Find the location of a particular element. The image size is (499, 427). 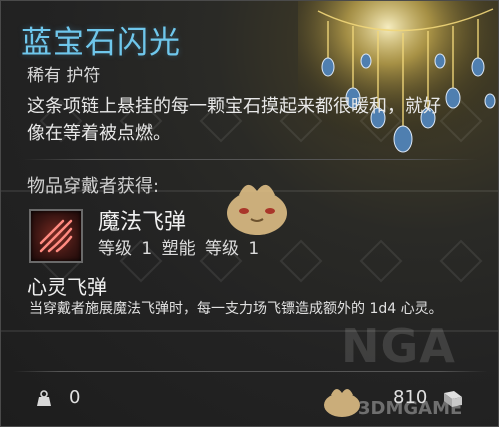

weight-icon is located at coordinates (44, 398).